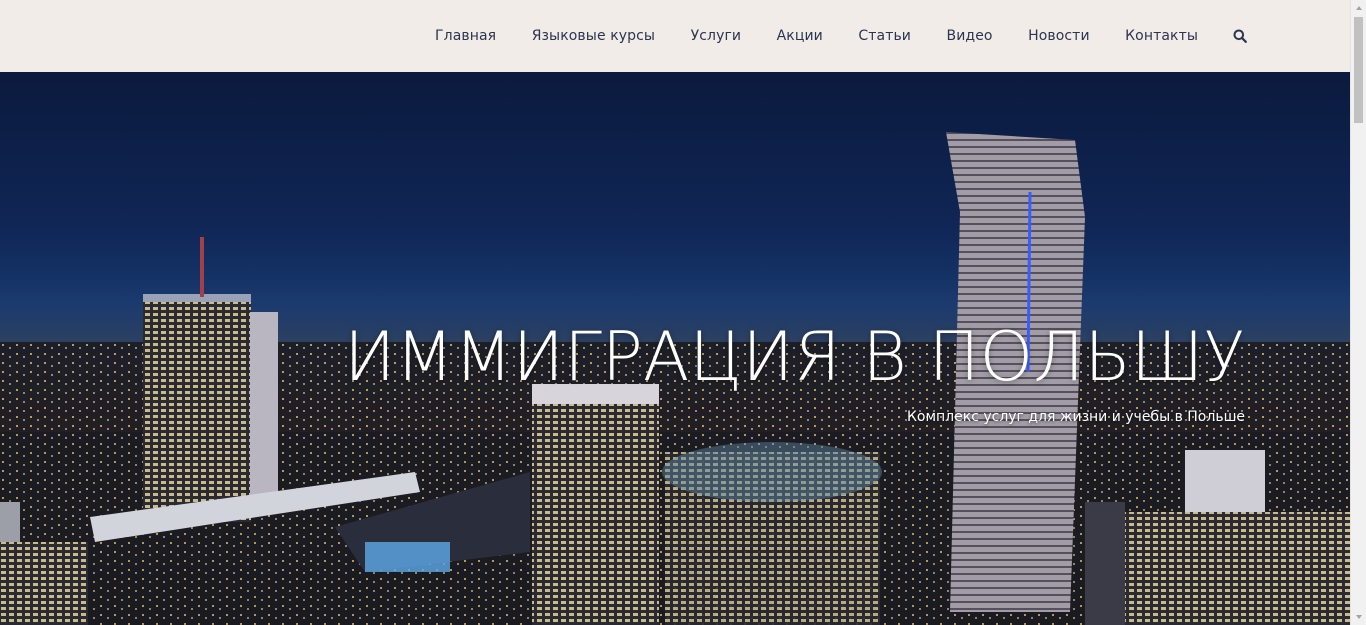 Image resolution: width=1366 pixels, height=625 pixels. Describe the element at coordinates (1358, 70) in the screenshot. I see `scrollbar-thumb` at that location.